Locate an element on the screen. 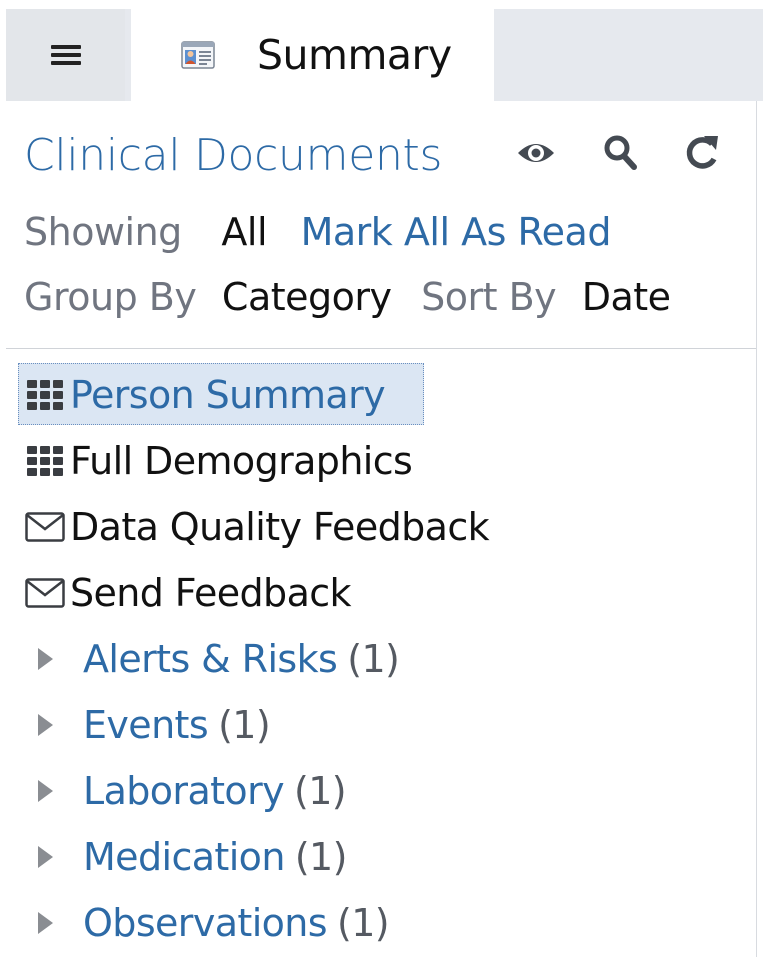  menu-button is located at coordinates (65, 55).